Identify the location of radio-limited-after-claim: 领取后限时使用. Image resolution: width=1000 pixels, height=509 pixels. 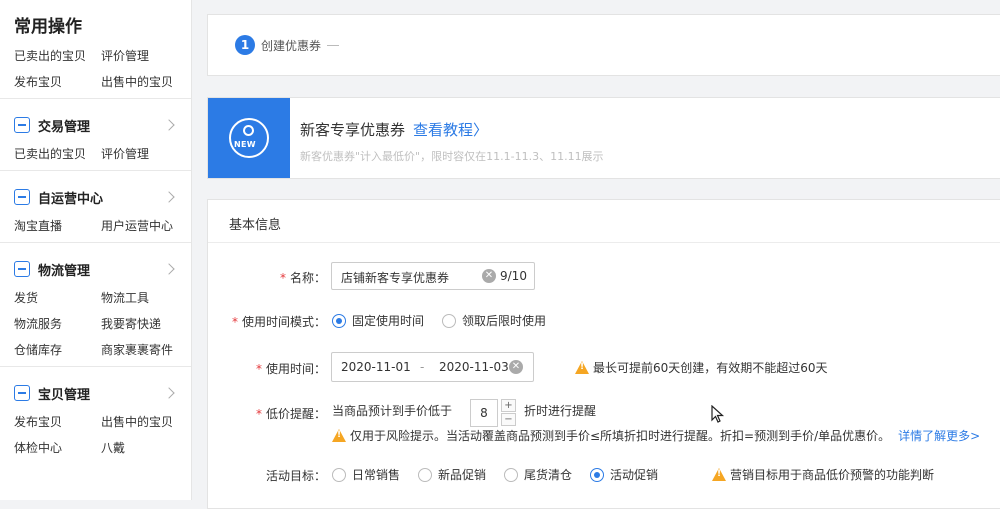
(494, 320).